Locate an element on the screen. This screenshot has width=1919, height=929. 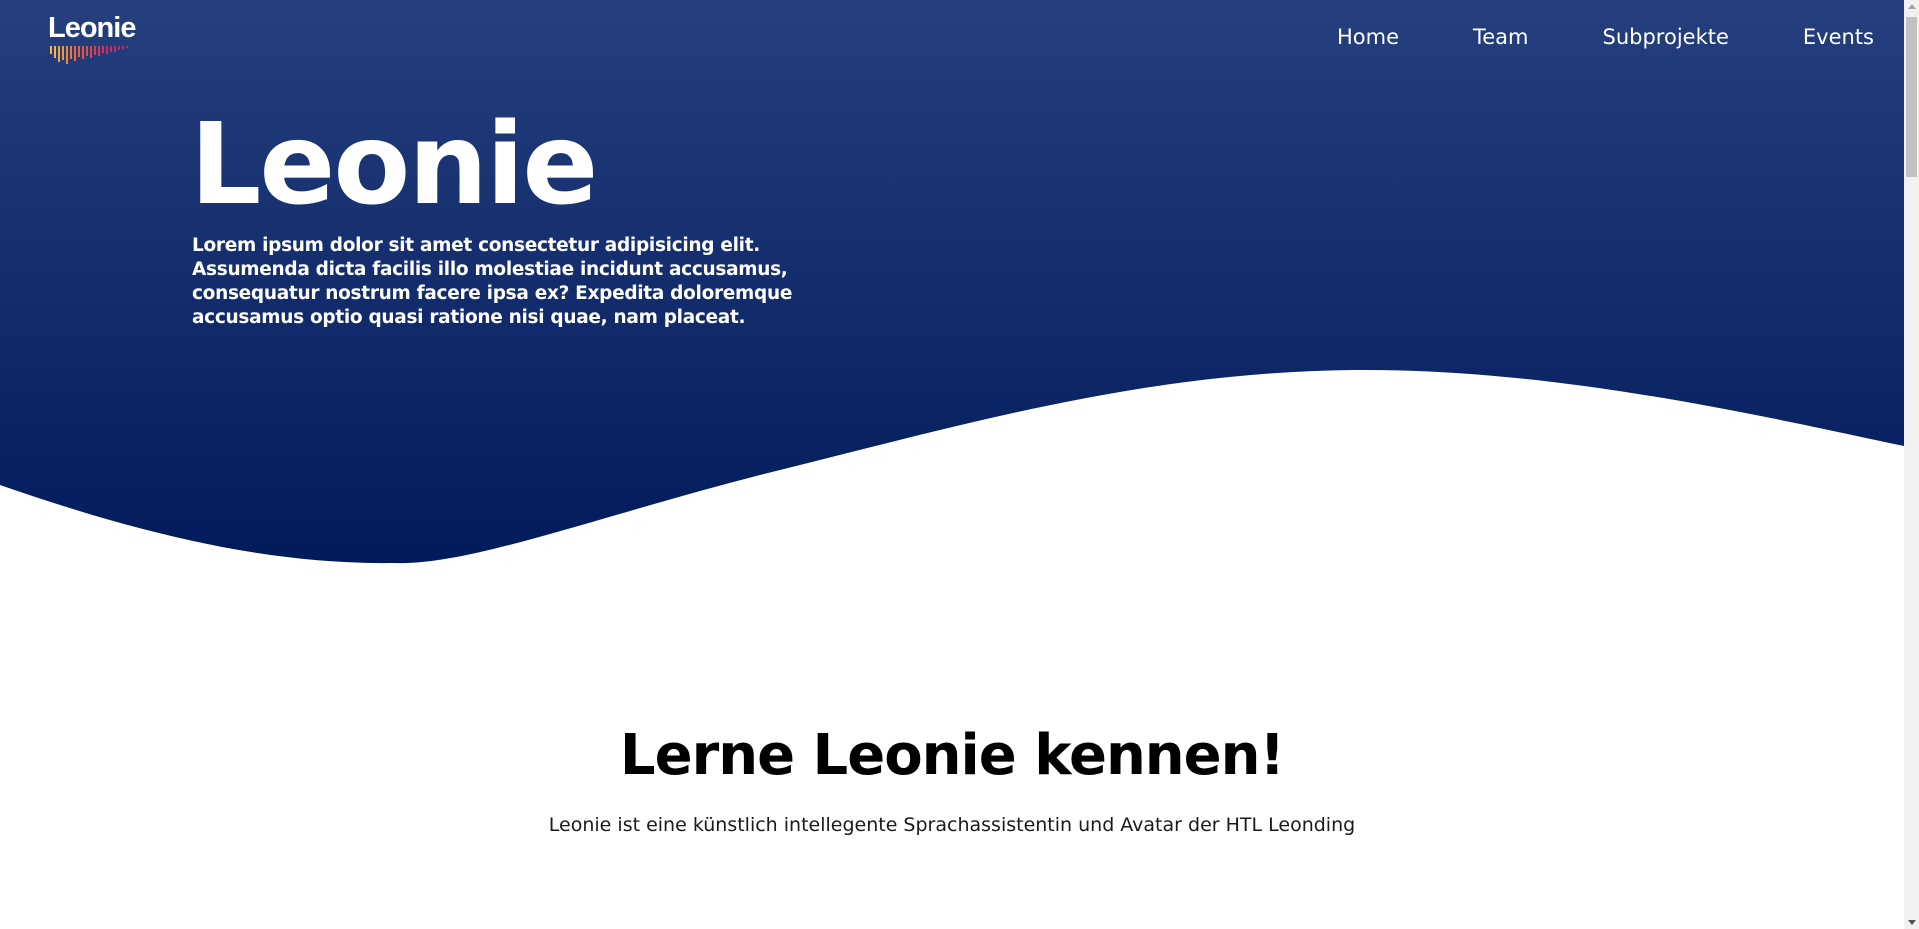
soundwave-icon is located at coordinates (89, 55).